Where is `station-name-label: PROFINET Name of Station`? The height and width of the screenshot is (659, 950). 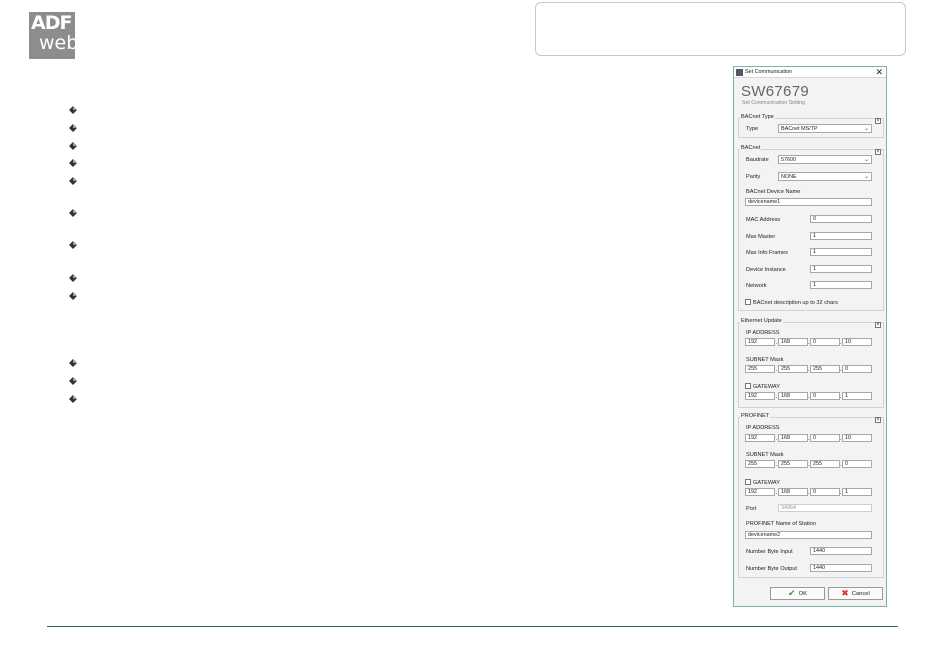 station-name-label: PROFINET Name of Station is located at coordinates (781, 524).